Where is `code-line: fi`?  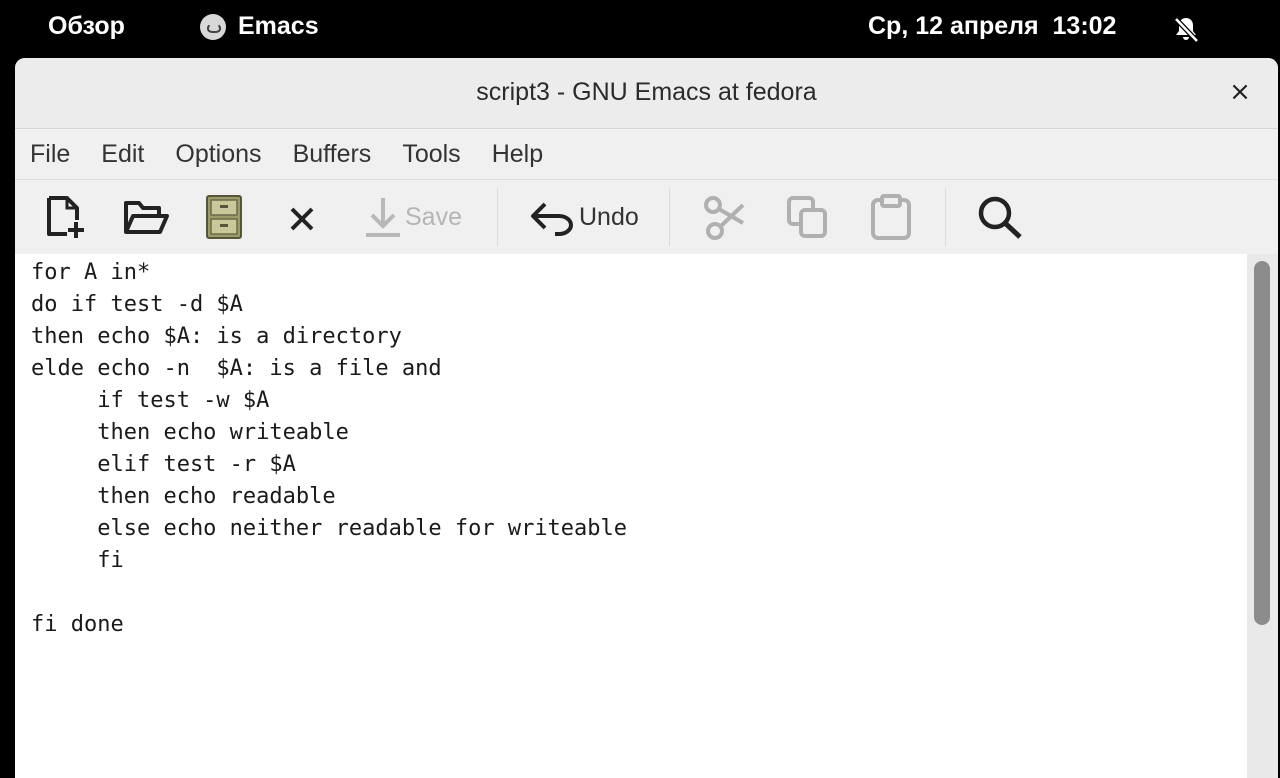 code-line: fi is located at coordinates (329, 561).